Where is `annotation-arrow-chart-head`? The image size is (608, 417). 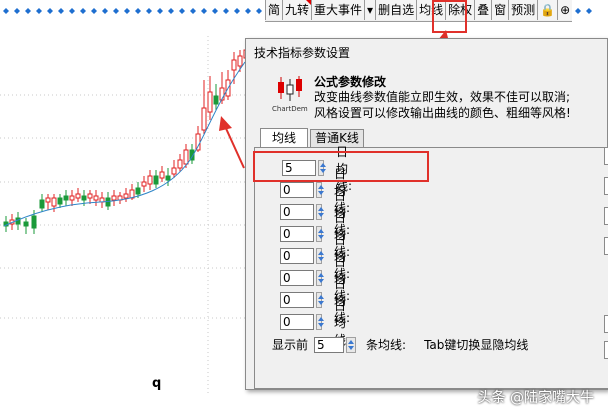 annotation-arrow-chart-head is located at coordinates (225, 123).